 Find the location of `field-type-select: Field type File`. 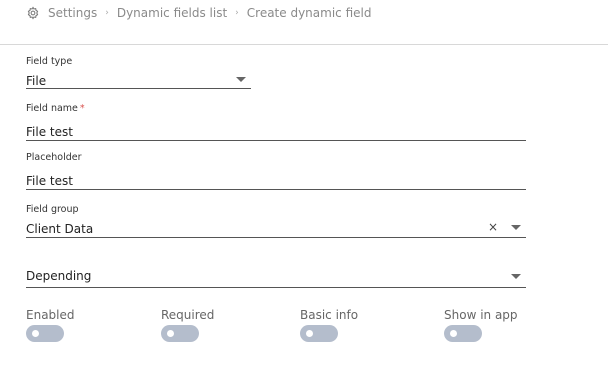

field-type-select: Field type File is located at coordinates (138, 72).